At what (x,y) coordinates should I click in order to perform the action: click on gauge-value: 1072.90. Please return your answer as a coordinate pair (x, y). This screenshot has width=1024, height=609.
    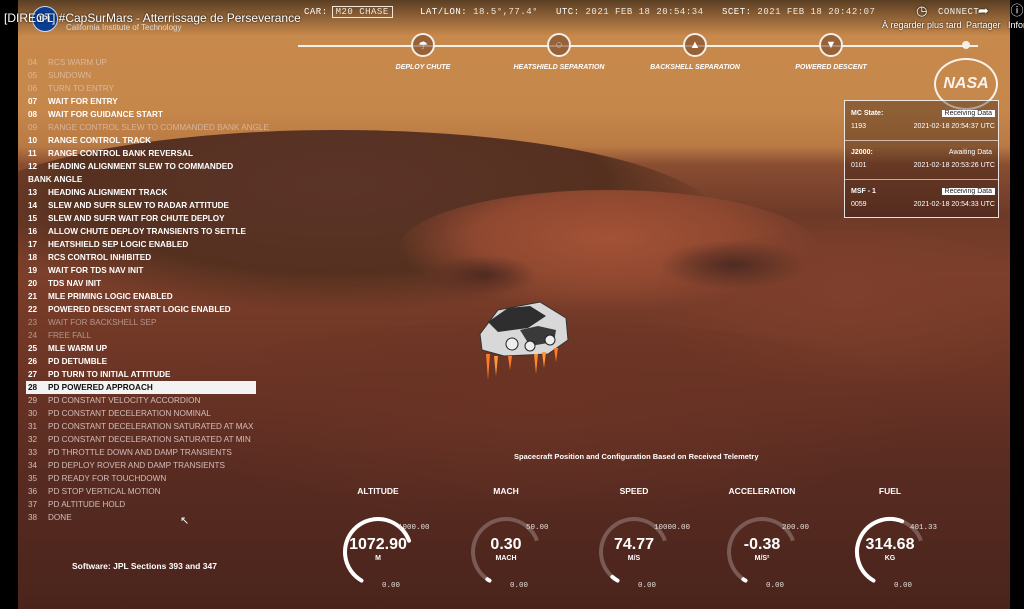
    Looking at the image, I should click on (378, 544).